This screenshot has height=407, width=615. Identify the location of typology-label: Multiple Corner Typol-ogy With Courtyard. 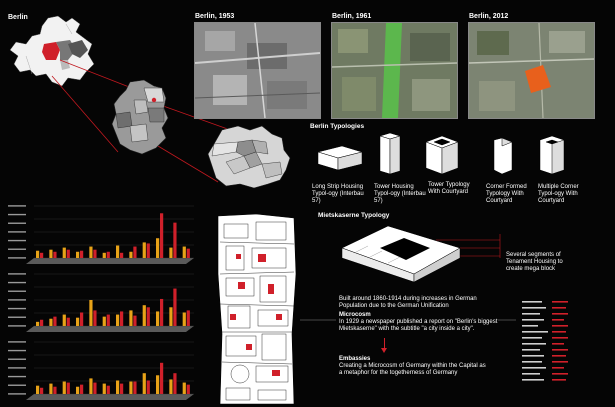
(558, 194).